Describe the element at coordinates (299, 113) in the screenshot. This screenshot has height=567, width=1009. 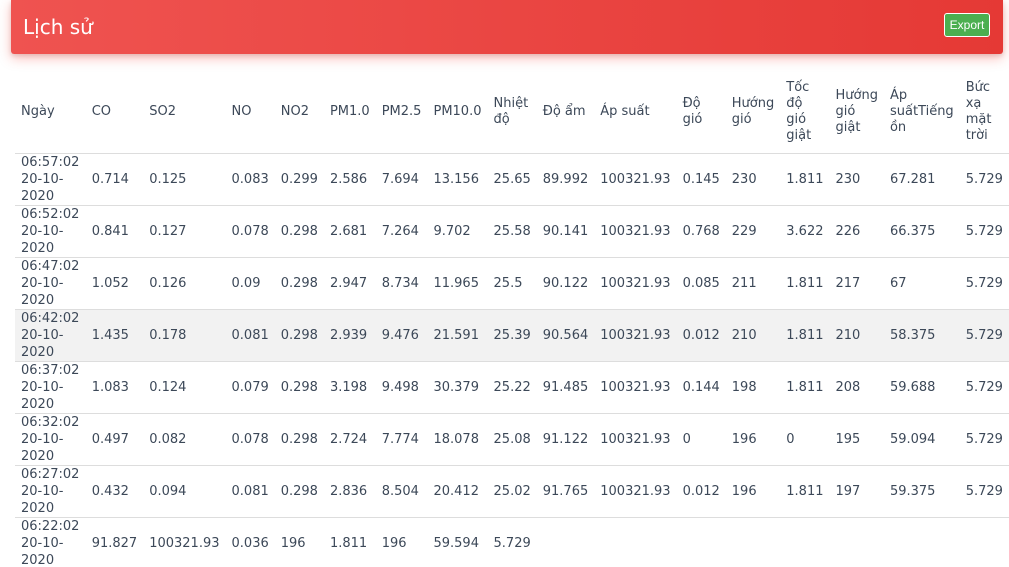
I see `column-header: NO2` at that location.